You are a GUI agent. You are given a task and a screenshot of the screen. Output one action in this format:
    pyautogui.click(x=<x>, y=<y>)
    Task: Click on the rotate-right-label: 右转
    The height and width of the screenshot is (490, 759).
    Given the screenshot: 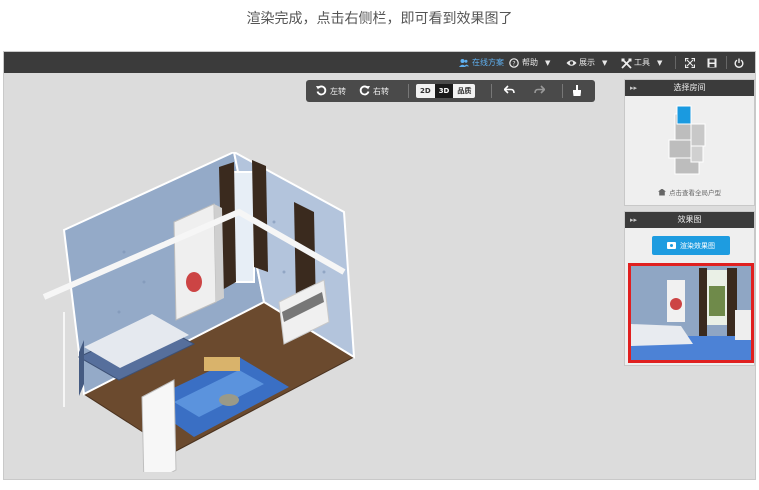 What is the action you would take?
    pyautogui.click(x=381, y=91)
    